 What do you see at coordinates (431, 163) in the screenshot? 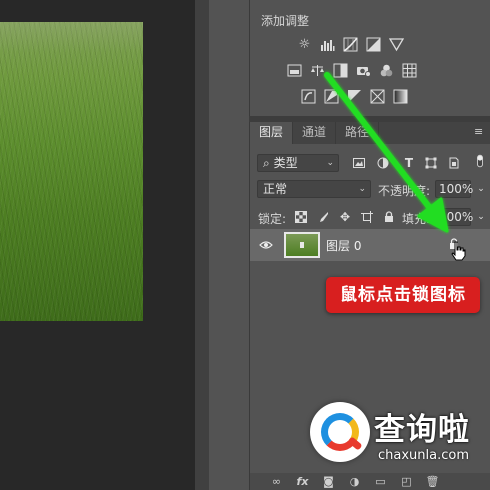
I see `filter-shape-layer-icon` at bounding box center [431, 163].